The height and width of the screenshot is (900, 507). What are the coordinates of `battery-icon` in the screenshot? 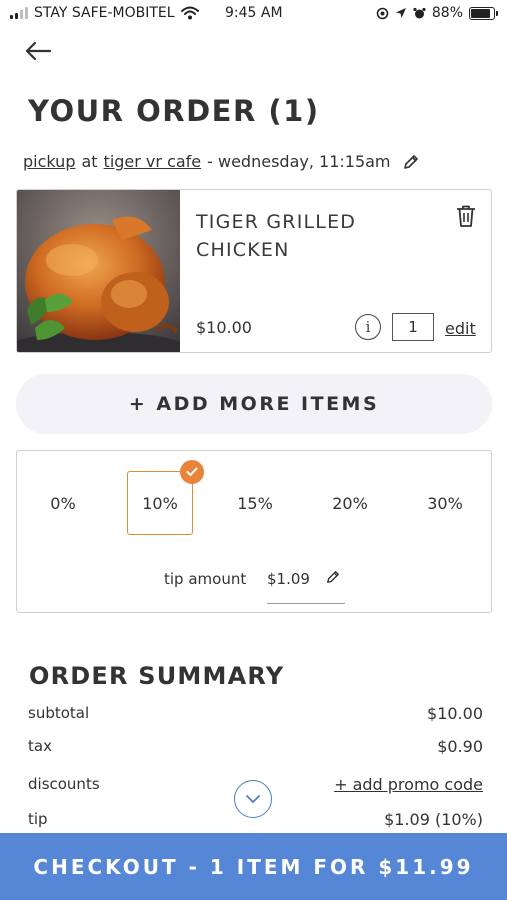 It's located at (483, 13).